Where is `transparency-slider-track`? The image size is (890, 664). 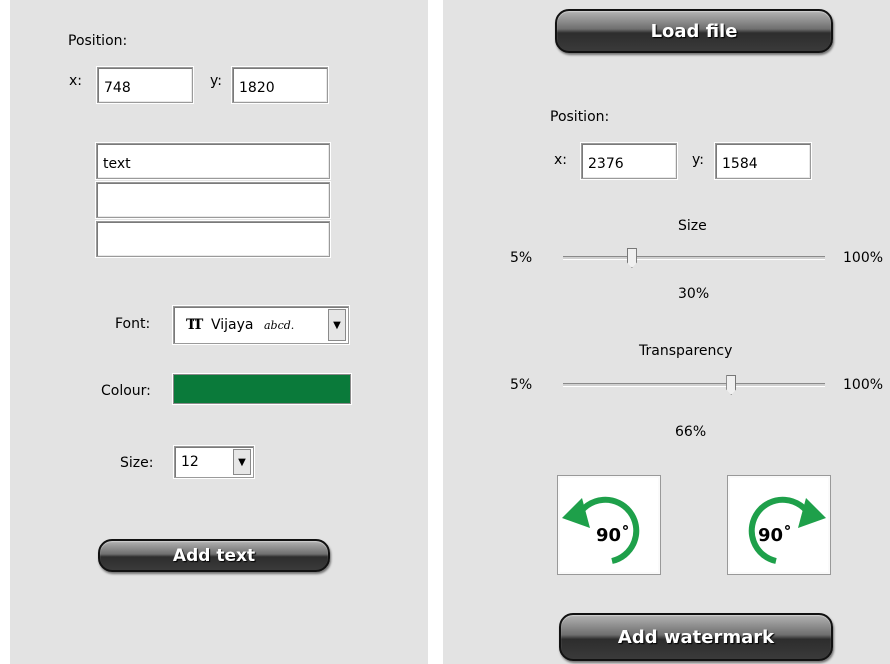 transparency-slider-track is located at coordinates (694, 385).